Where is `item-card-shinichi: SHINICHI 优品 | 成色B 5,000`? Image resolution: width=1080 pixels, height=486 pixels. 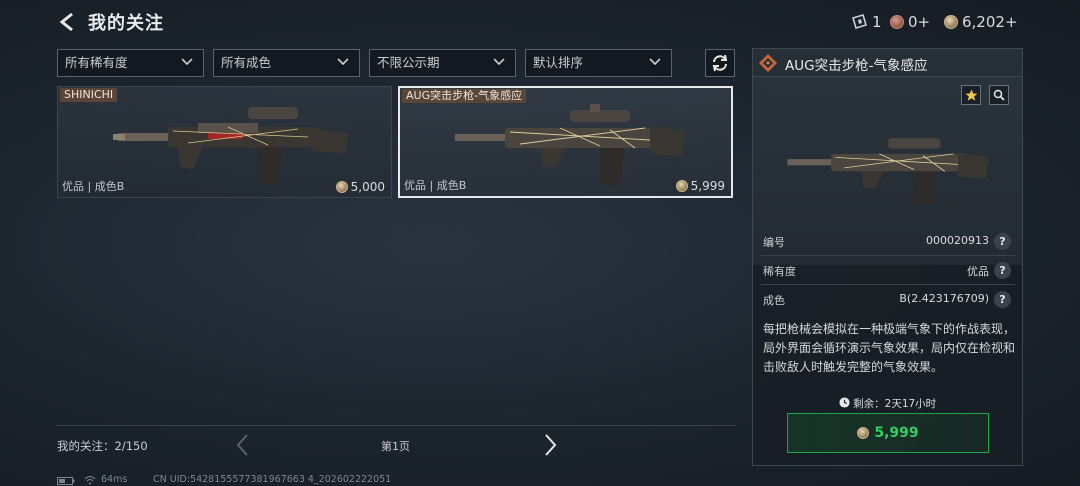 item-card-shinichi: SHINICHI 优品 | 成色B 5,000 is located at coordinates (224, 142).